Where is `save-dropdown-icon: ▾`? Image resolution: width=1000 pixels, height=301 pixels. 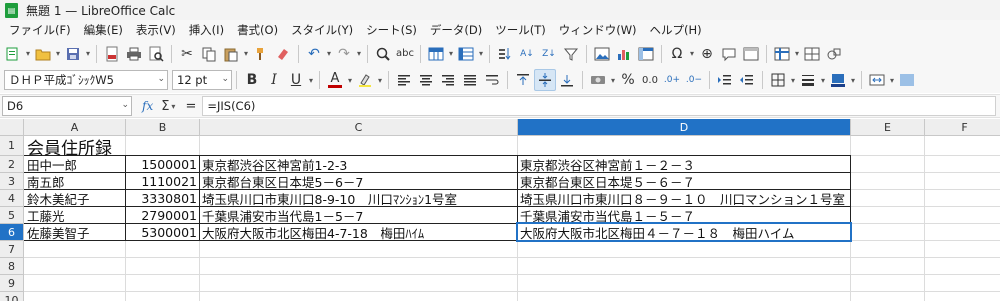 save-dropdown-icon: ▾ is located at coordinates (88, 53).